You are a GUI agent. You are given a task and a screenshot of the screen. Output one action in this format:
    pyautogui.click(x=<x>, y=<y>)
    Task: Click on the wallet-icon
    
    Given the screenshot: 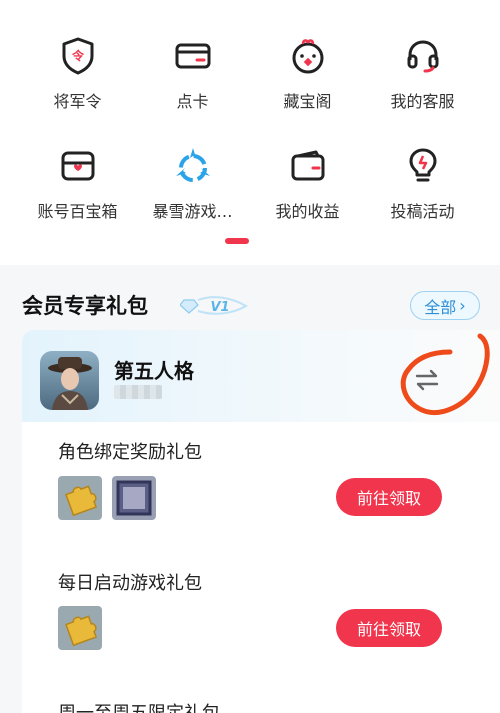 What is the action you would take?
    pyautogui.click(x=308, y=166)
    